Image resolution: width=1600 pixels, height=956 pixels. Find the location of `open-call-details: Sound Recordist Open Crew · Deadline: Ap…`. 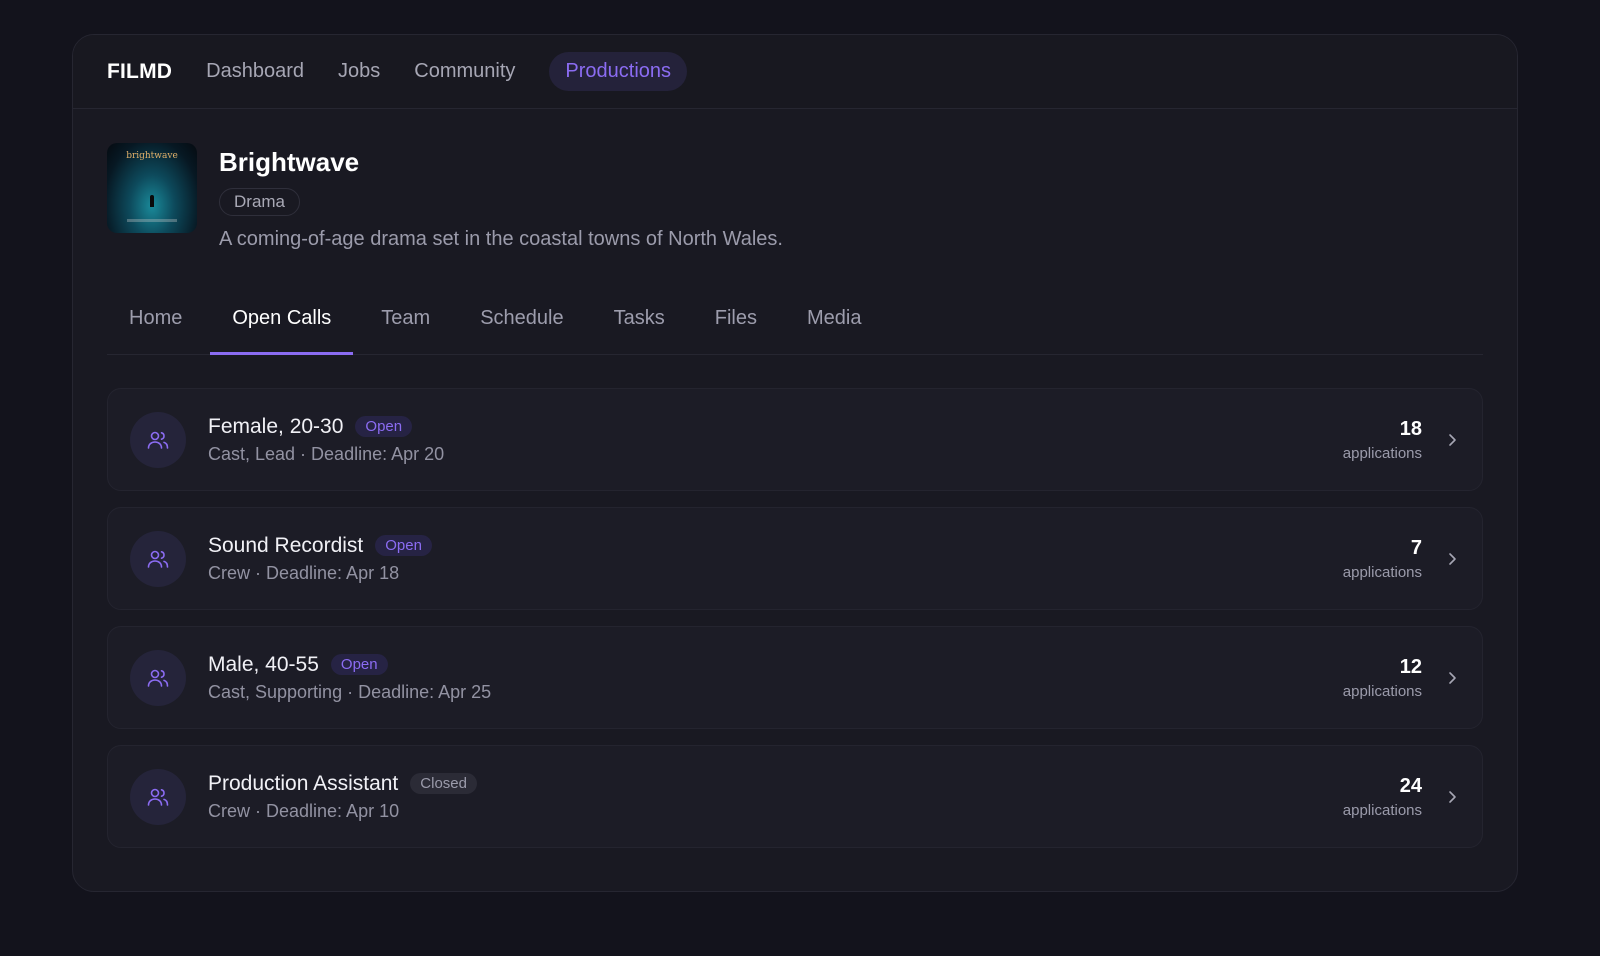

open-call-details: Sound Recordist Open Crew · Deadline: Ap… is located at coordinates (775, 559).